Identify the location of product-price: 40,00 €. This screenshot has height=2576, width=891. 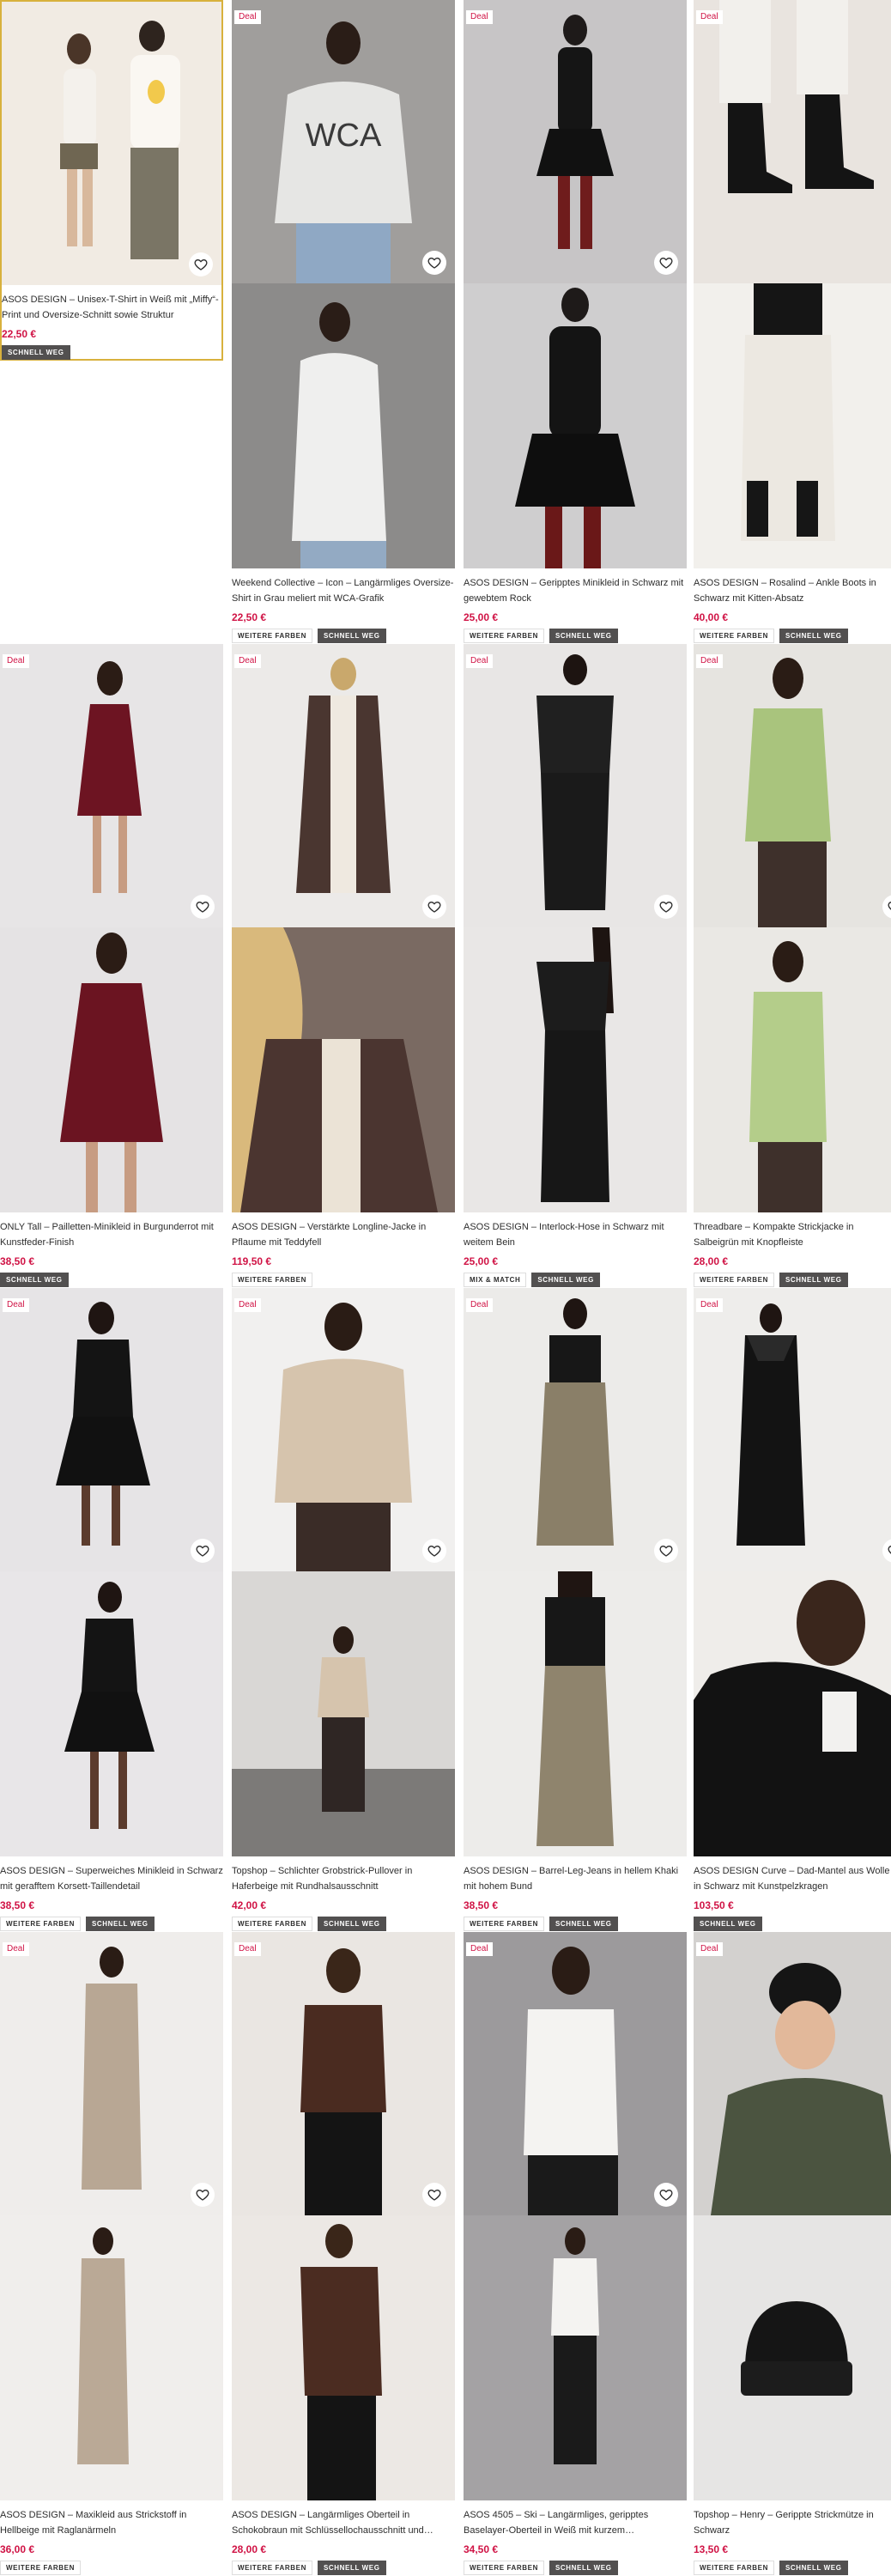
(712, 617).